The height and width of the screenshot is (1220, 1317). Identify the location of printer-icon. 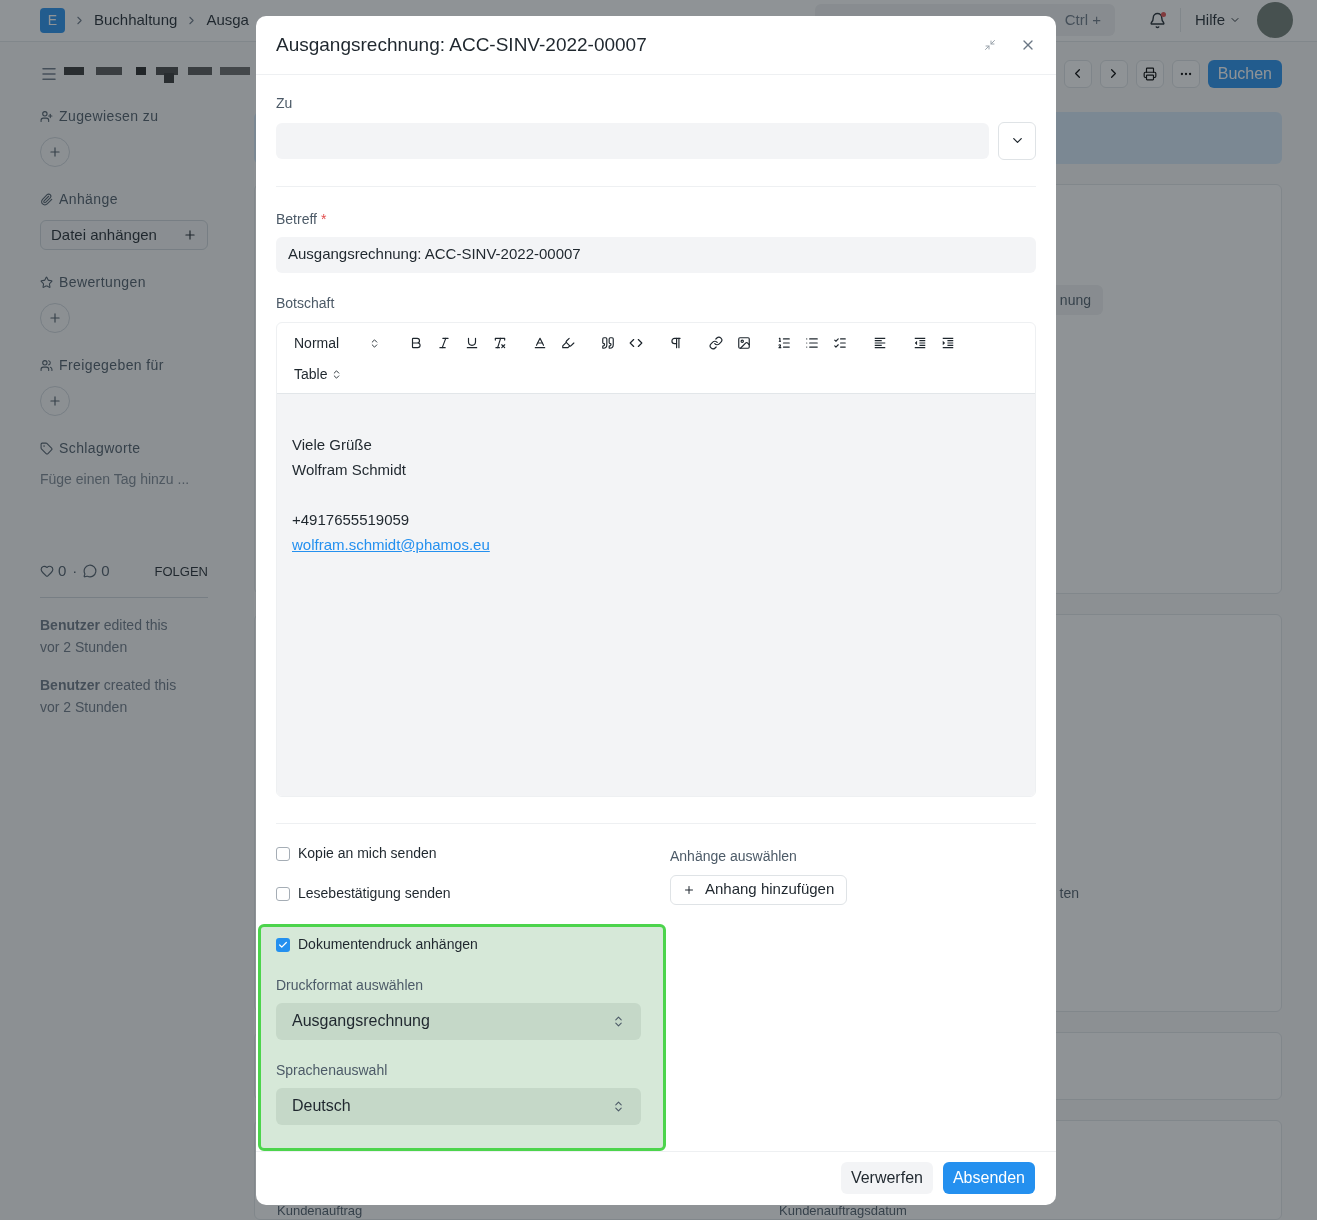
(1149, 73).